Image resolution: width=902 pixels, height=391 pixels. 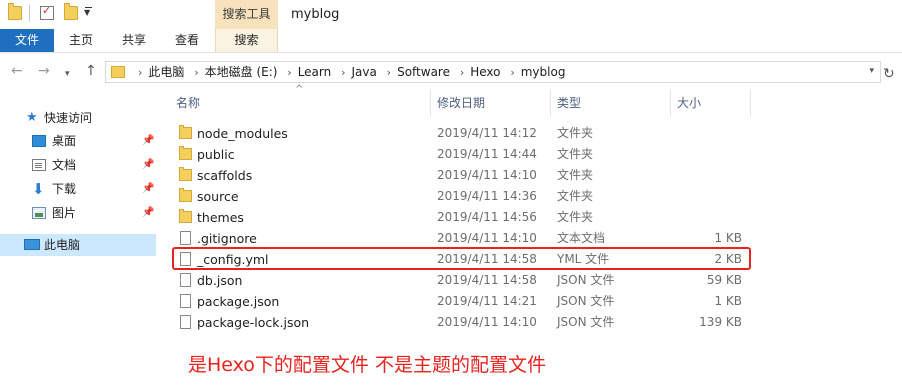 What do you see at coordinates (462, 154) in the screenshot?
I see `file-row: public 2019/4/11 14:44 文件夹` at bounding box center [462, 154].